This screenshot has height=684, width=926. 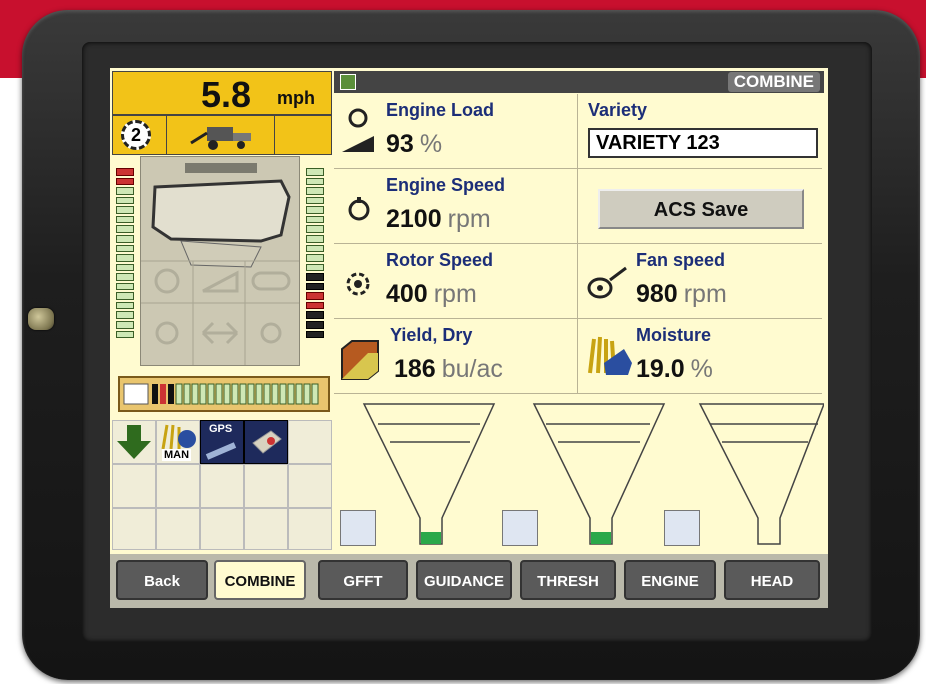 What do you see at coordinates (221, 394) in the screenshot?
I see `fill-bar-icon` at bounding box center [221, 394].